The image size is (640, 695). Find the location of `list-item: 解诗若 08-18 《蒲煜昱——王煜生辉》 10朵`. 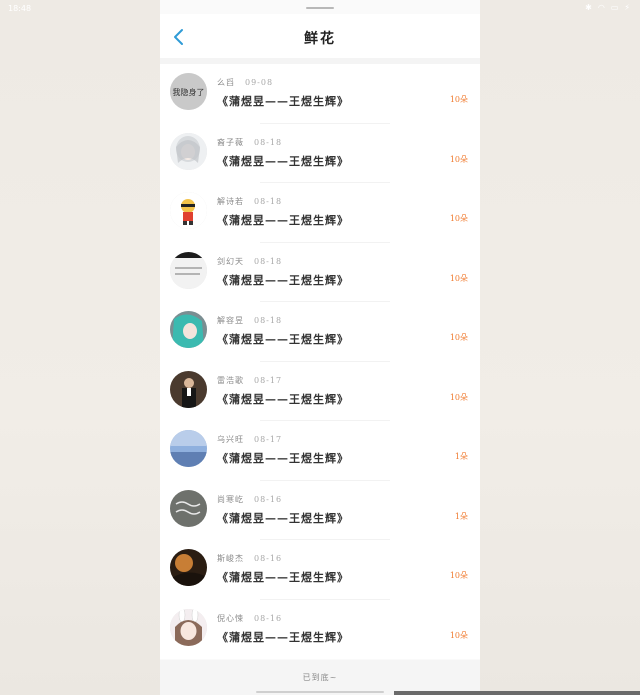

list-item: 解诗若 08-18 《蒲煜昱——王煜生辉》 10朵 is located at coordinates (320, 213).